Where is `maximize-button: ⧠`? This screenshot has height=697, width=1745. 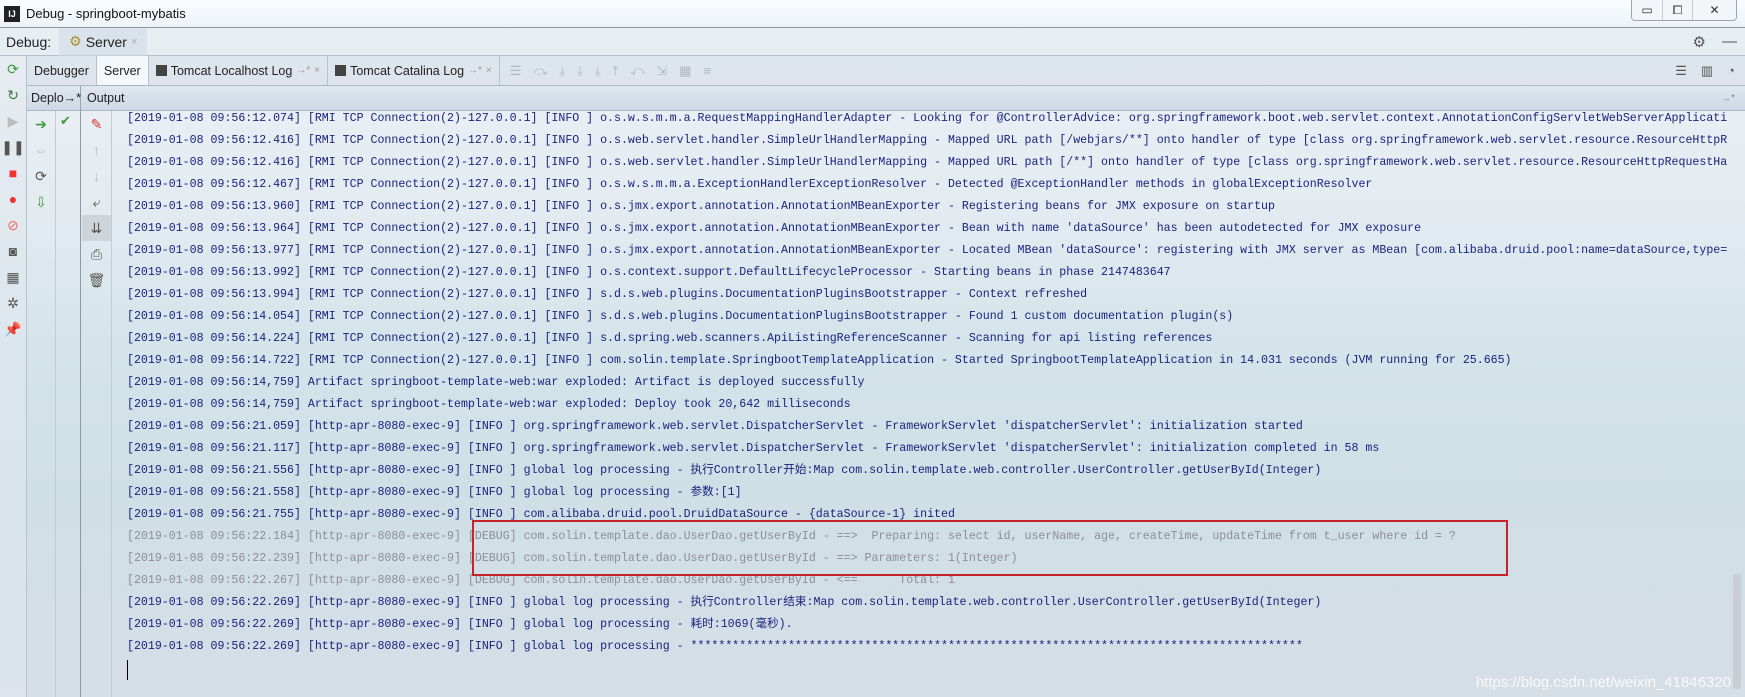
maximize-button: ⧠ is located at coordinates (1677, 10).